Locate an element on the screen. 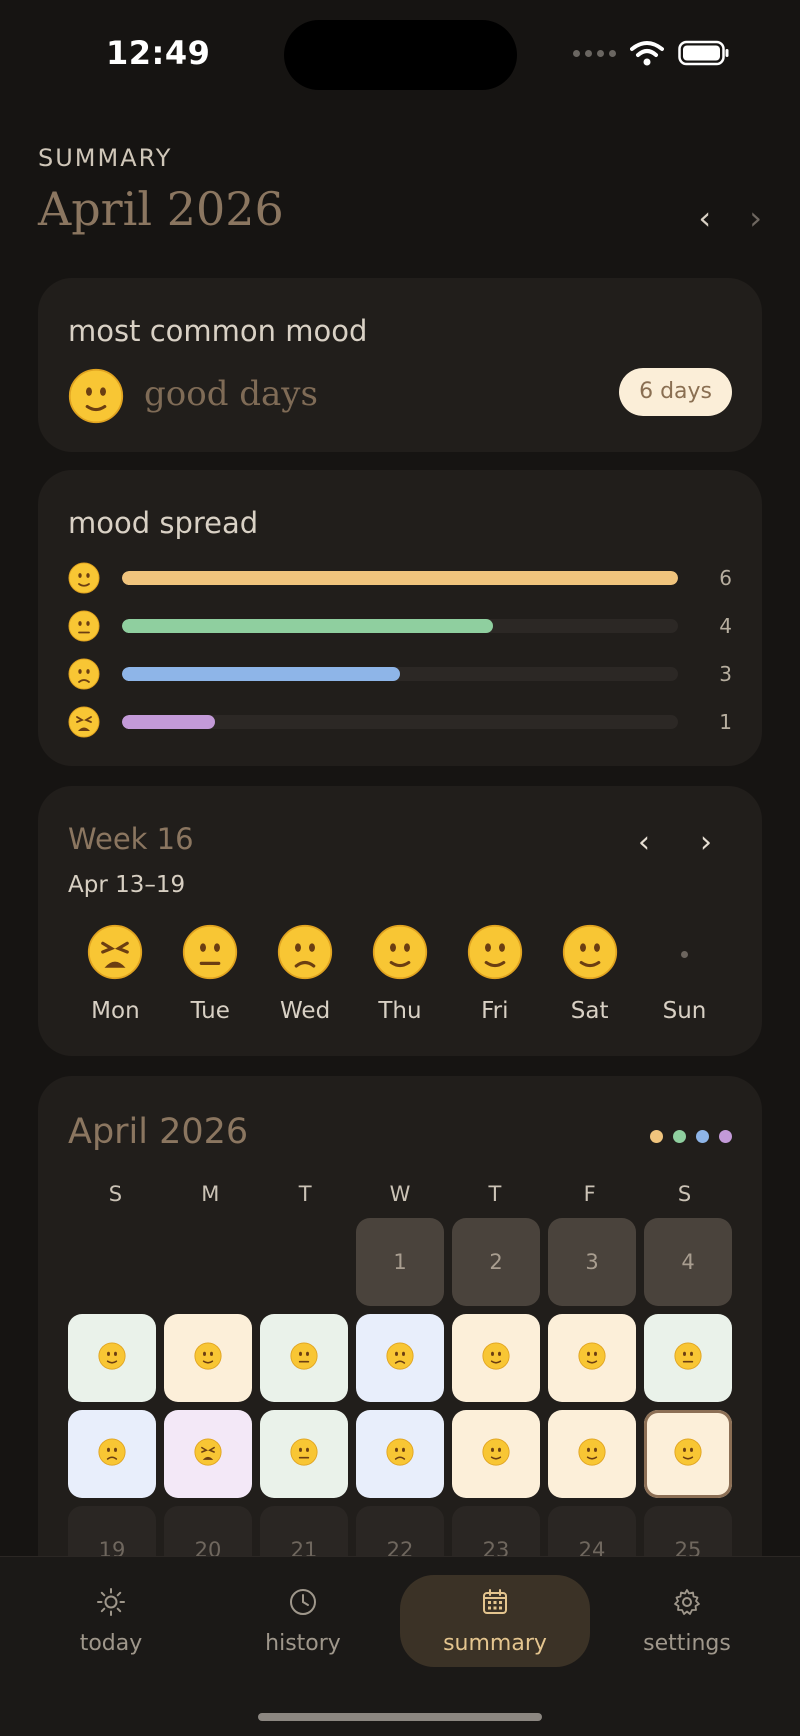 This screenshot has width=800, height=1736. signal-icon is located at coordinates (594, 53).